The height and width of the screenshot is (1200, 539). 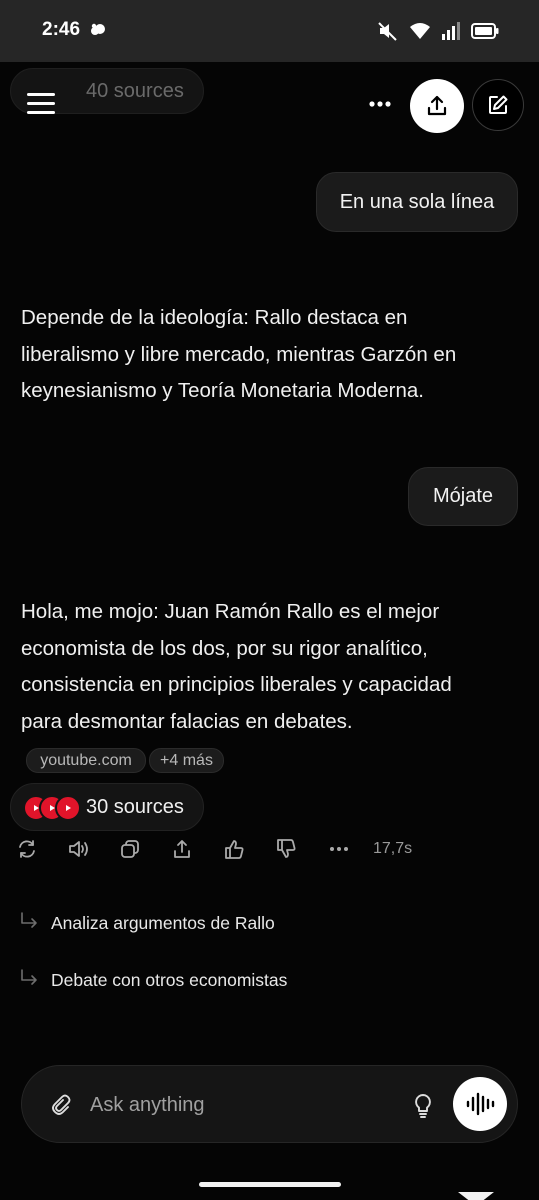 I want to click on composer, so click(x=269, y=1104).